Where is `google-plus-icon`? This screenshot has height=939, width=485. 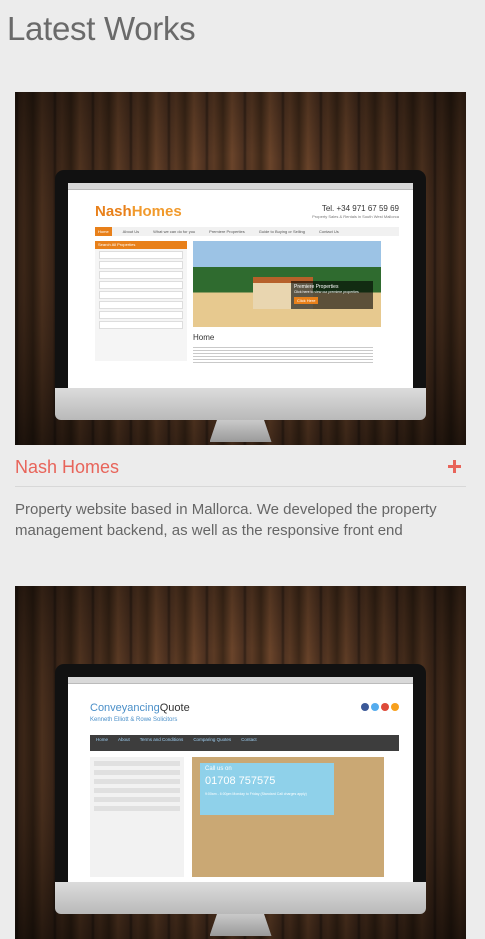
google-plus-icon is located at coordinates (385, 707).